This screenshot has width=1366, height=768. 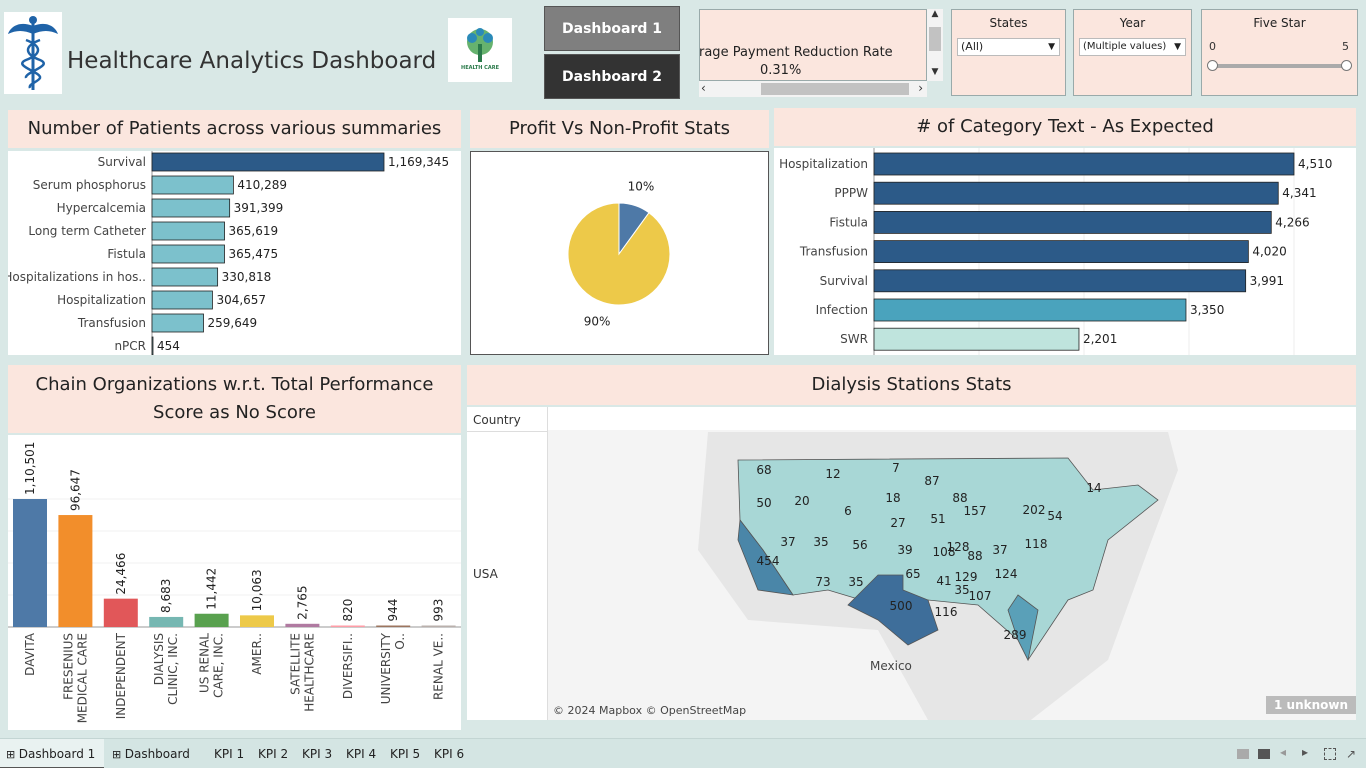 I want to click on scroll-down-icon: ▼, so click(x=935, y=74).